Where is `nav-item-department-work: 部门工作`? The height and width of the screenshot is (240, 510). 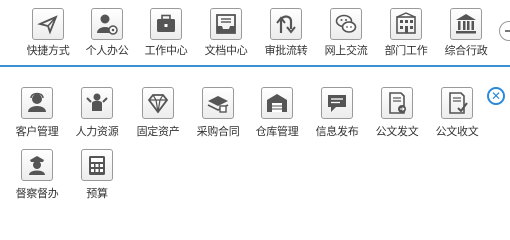
nav-item-department-work: 部门工作 is located at coordinates (406, 35).